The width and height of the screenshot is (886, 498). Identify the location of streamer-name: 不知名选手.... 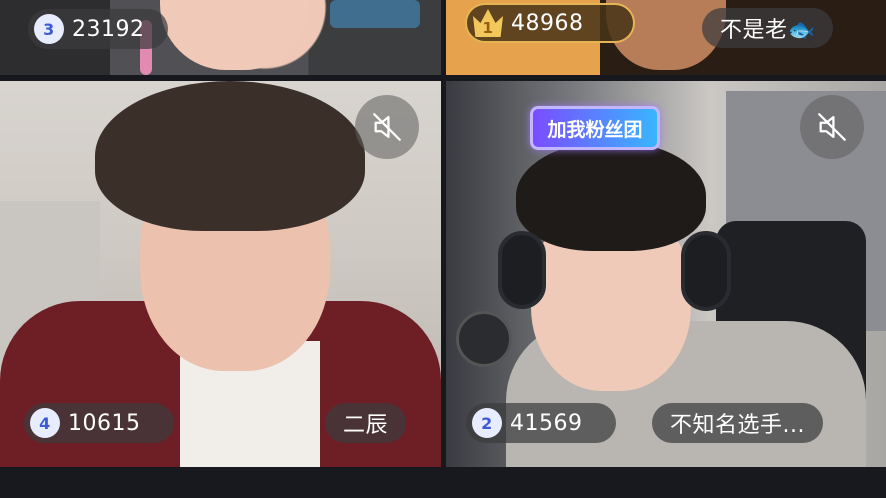
(737, 425).